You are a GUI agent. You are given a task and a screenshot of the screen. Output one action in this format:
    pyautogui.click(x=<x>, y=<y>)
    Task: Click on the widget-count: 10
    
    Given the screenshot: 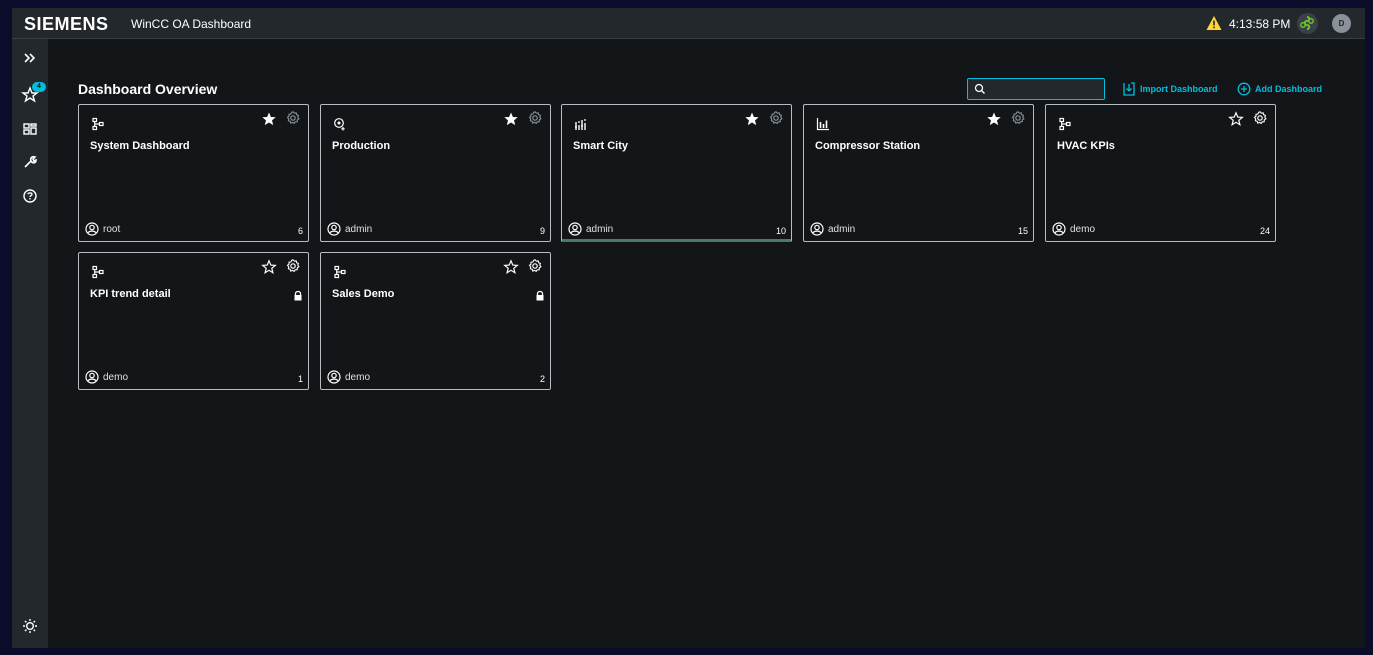 What is the action you would take?
    pyautogui.click(x=780, y=231)
    